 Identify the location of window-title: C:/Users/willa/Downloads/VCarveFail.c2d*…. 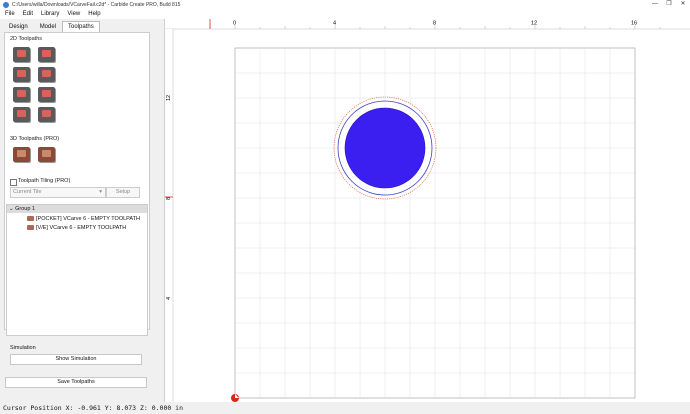
(96, 4).